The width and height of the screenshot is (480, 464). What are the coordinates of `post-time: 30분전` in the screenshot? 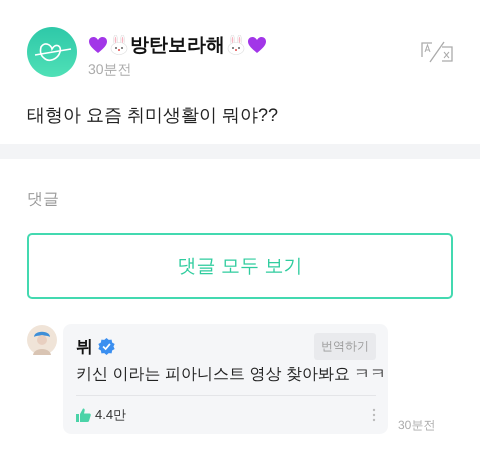 It's located at (110, 70).